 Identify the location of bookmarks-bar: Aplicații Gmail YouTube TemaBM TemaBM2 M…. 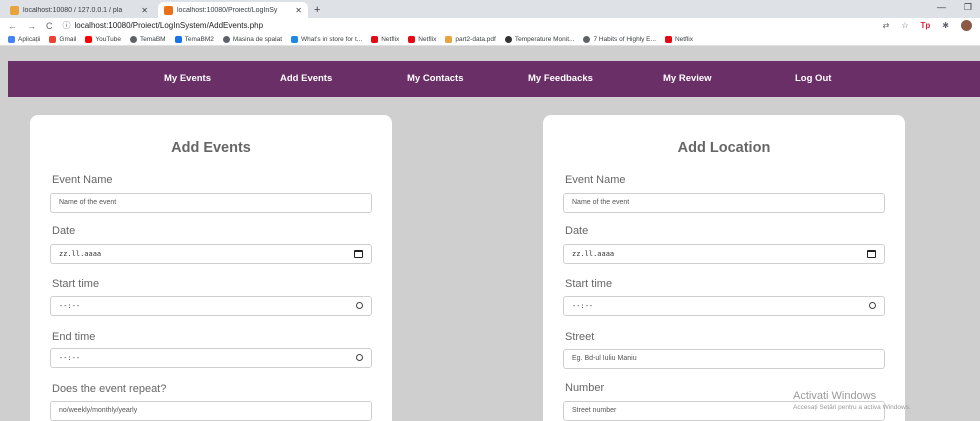
(490, 39).